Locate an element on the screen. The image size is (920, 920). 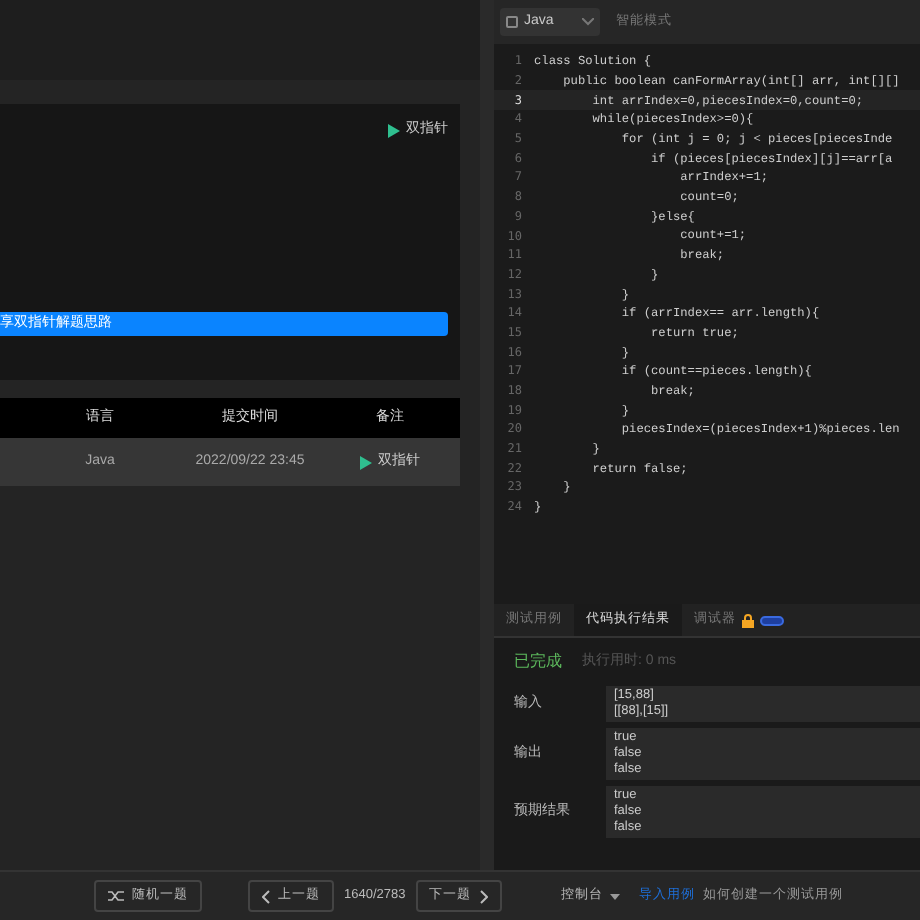
chevron-left-icon is located at coordinates (266, 896).